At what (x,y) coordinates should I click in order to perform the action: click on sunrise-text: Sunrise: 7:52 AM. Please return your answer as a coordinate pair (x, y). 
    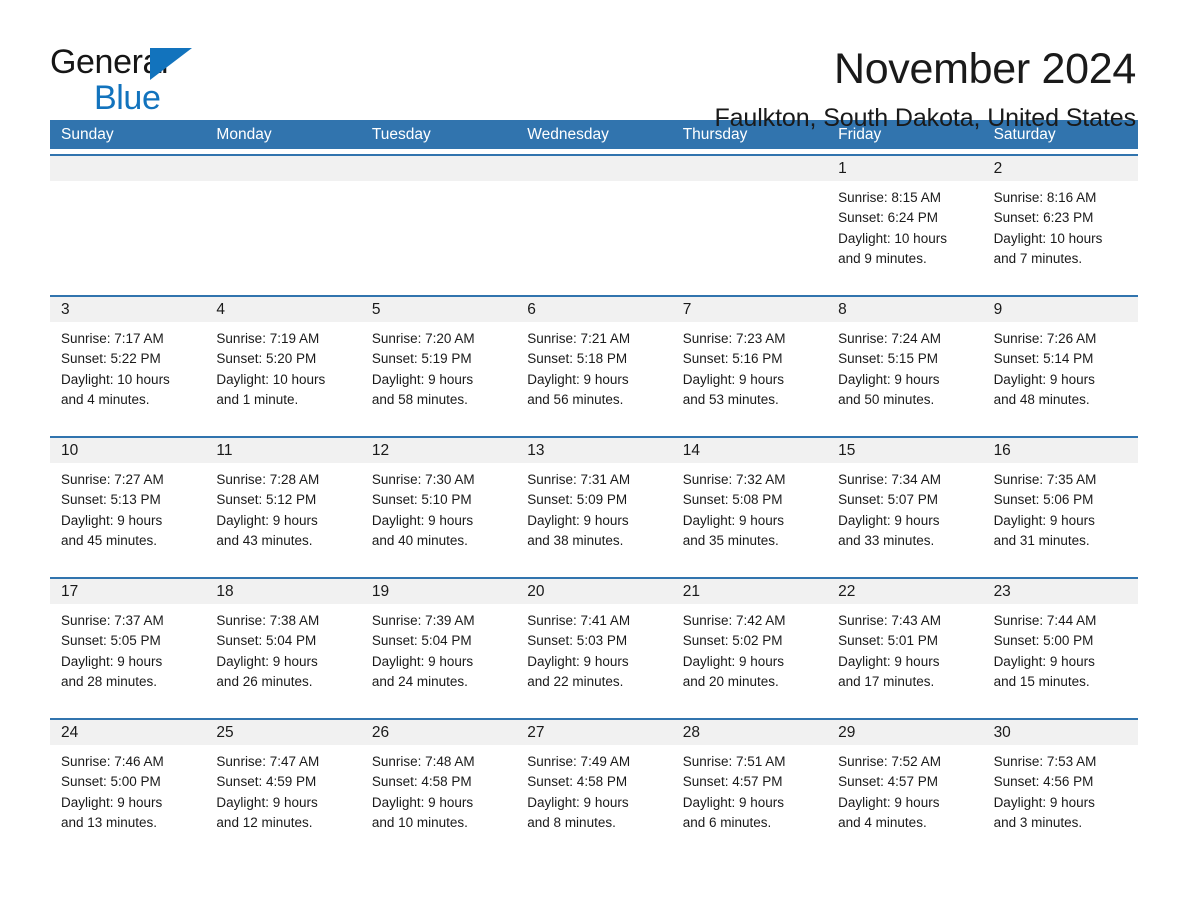
    Looking at the image, I should click on (889, 761).